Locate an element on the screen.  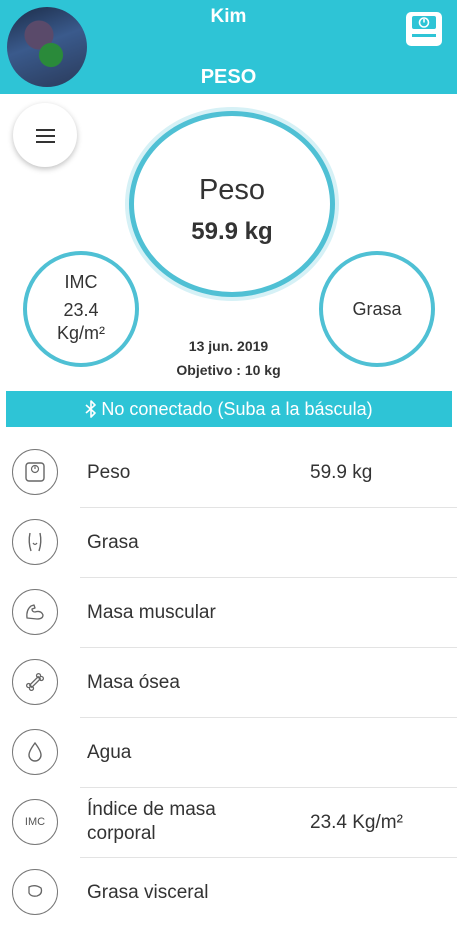
weight-value: 59.9 kg is located at coordinates (232, 231).